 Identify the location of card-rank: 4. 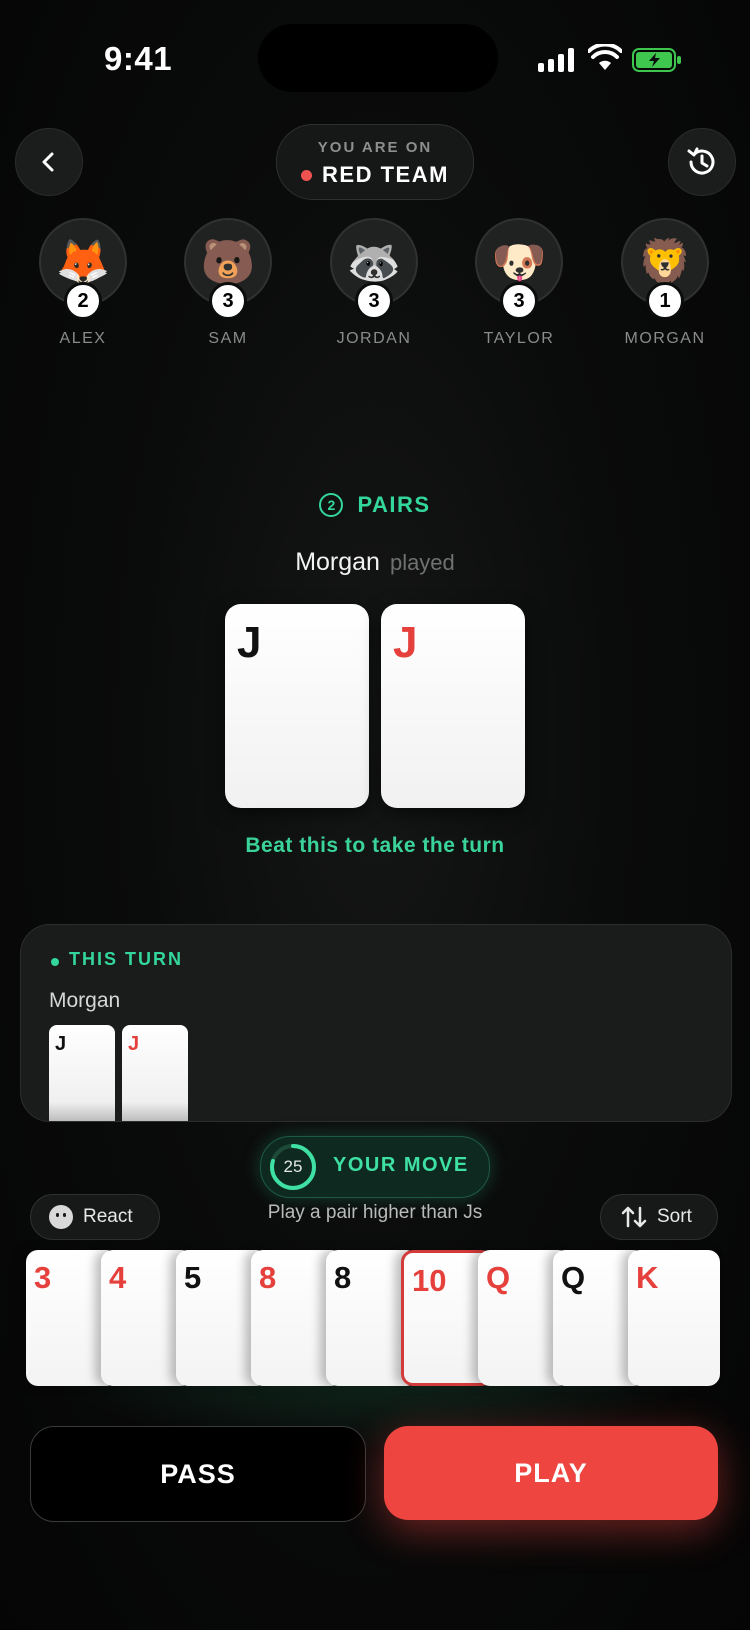
(118, 1277).